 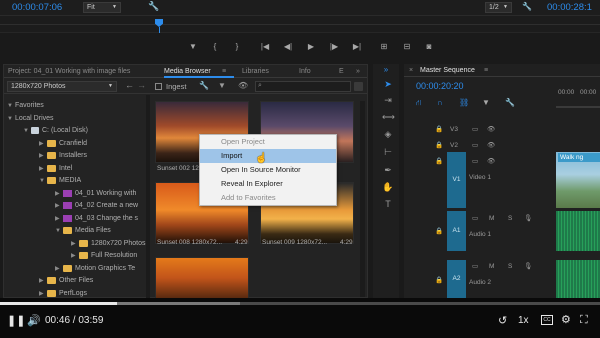 I want to click on ingest-checkbox, so click(x=158, y=86).